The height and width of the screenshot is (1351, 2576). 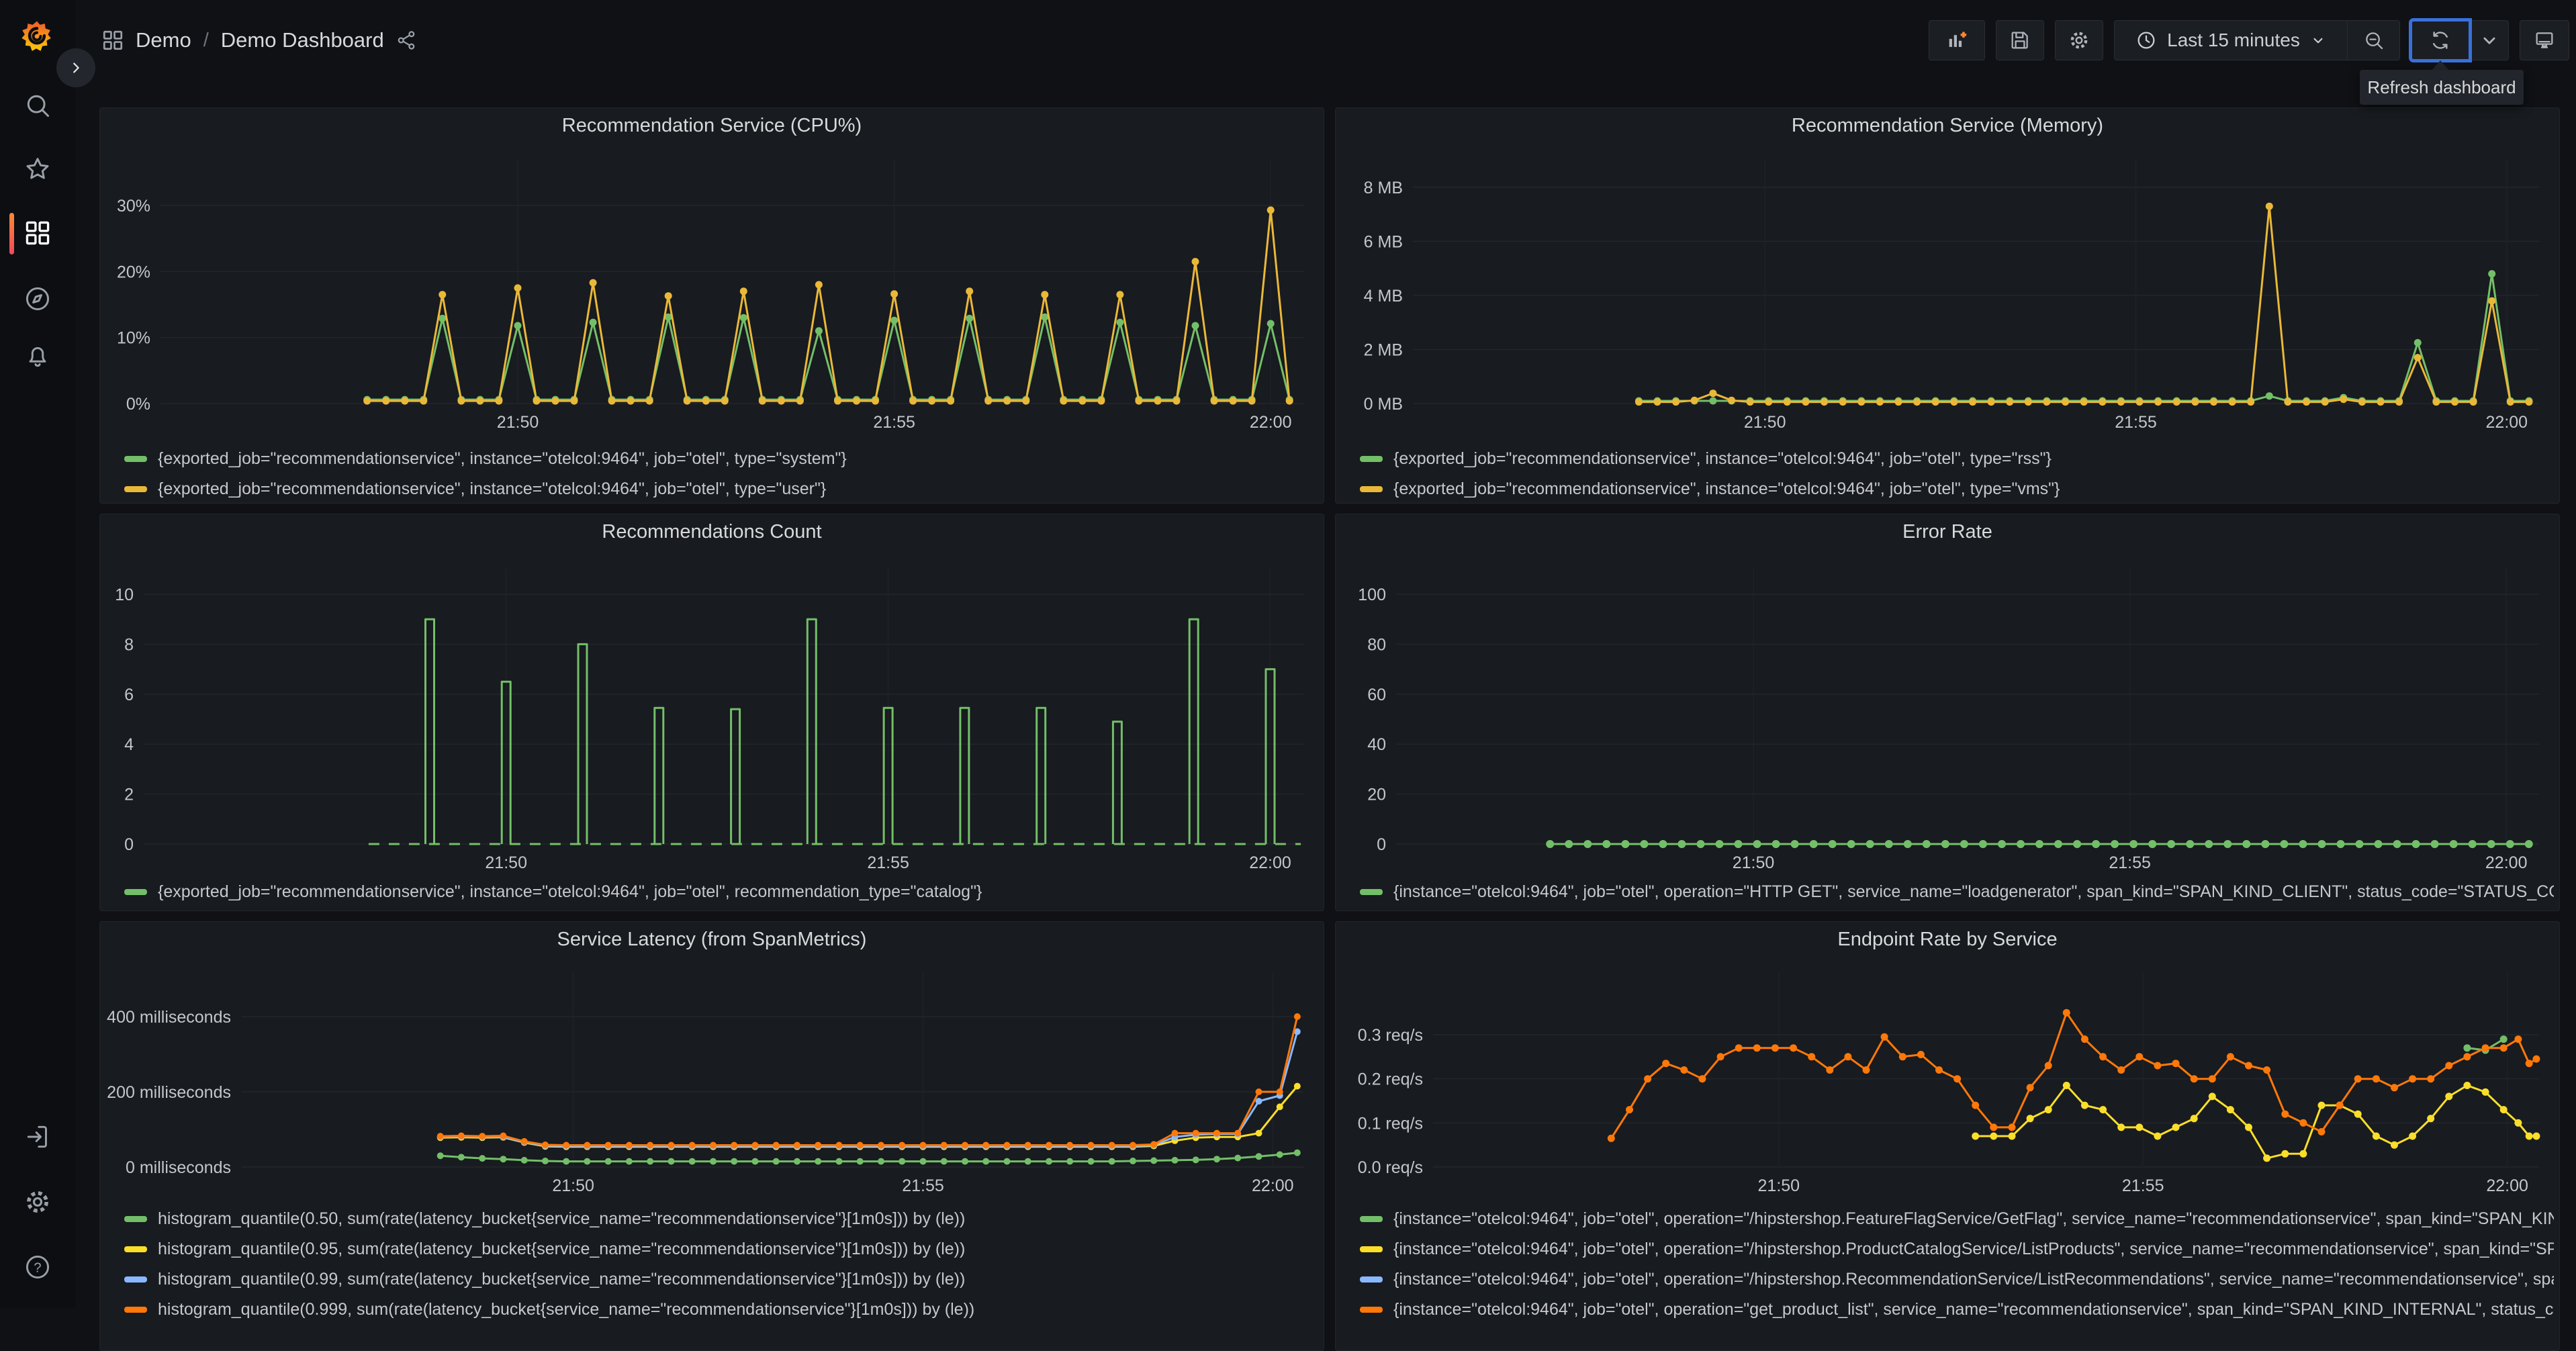 I want to click on settings-icon, so click(x=37, y=1202).